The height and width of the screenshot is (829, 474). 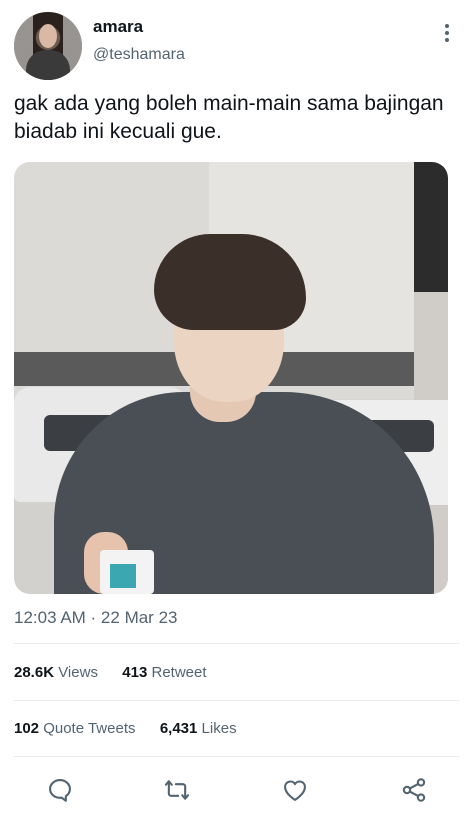 I want to click on retweet-icon, so click(x=177, y=790).